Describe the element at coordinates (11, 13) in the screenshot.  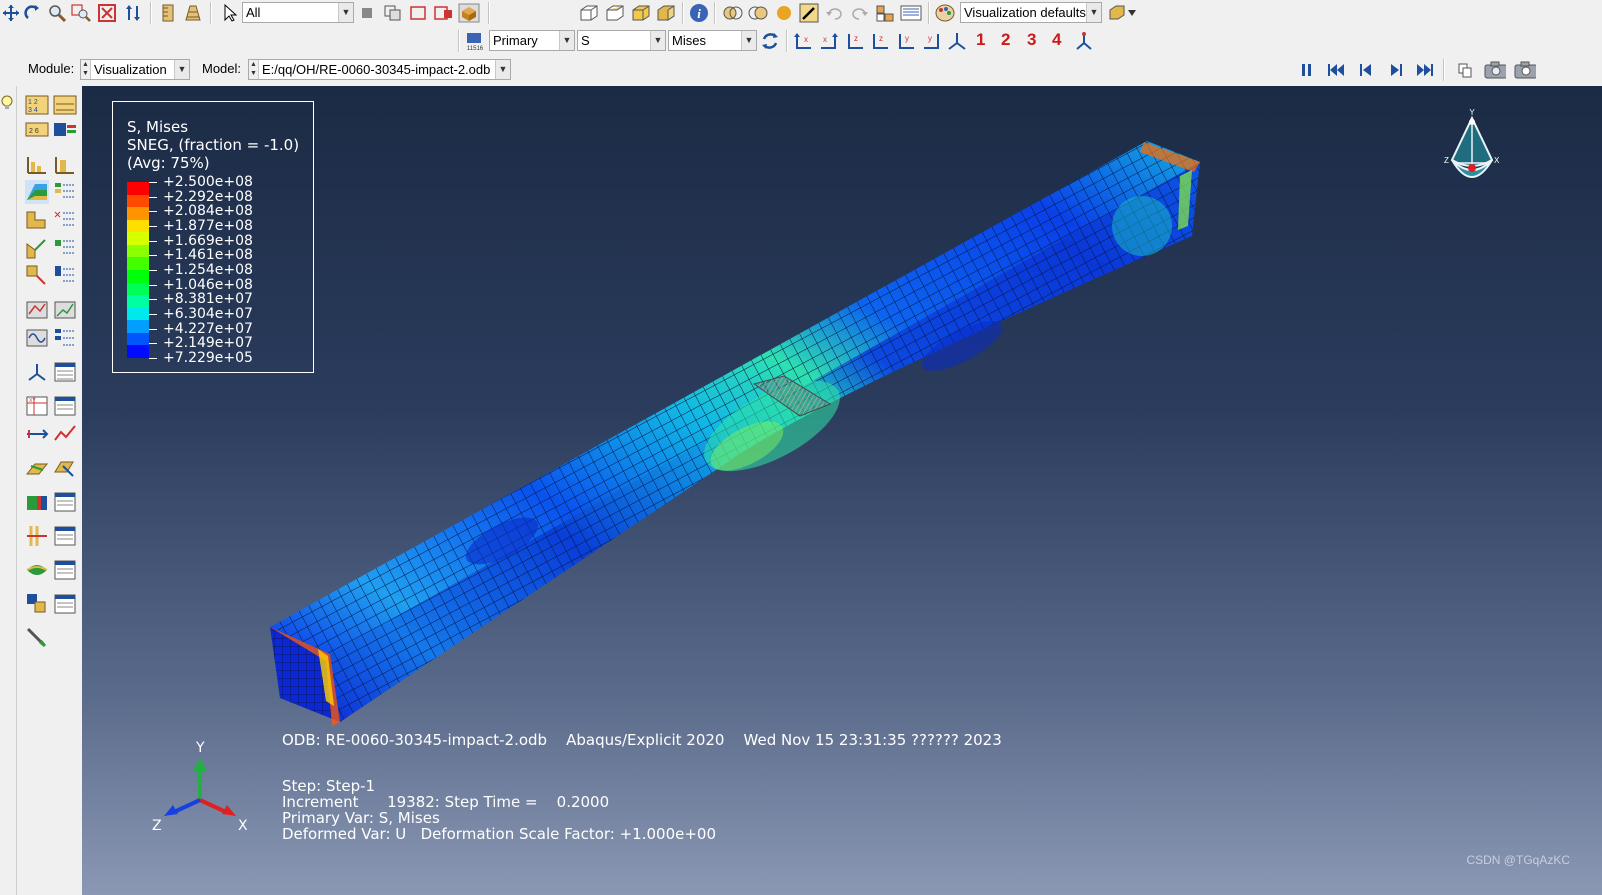
I see `pan-icon` at that location.